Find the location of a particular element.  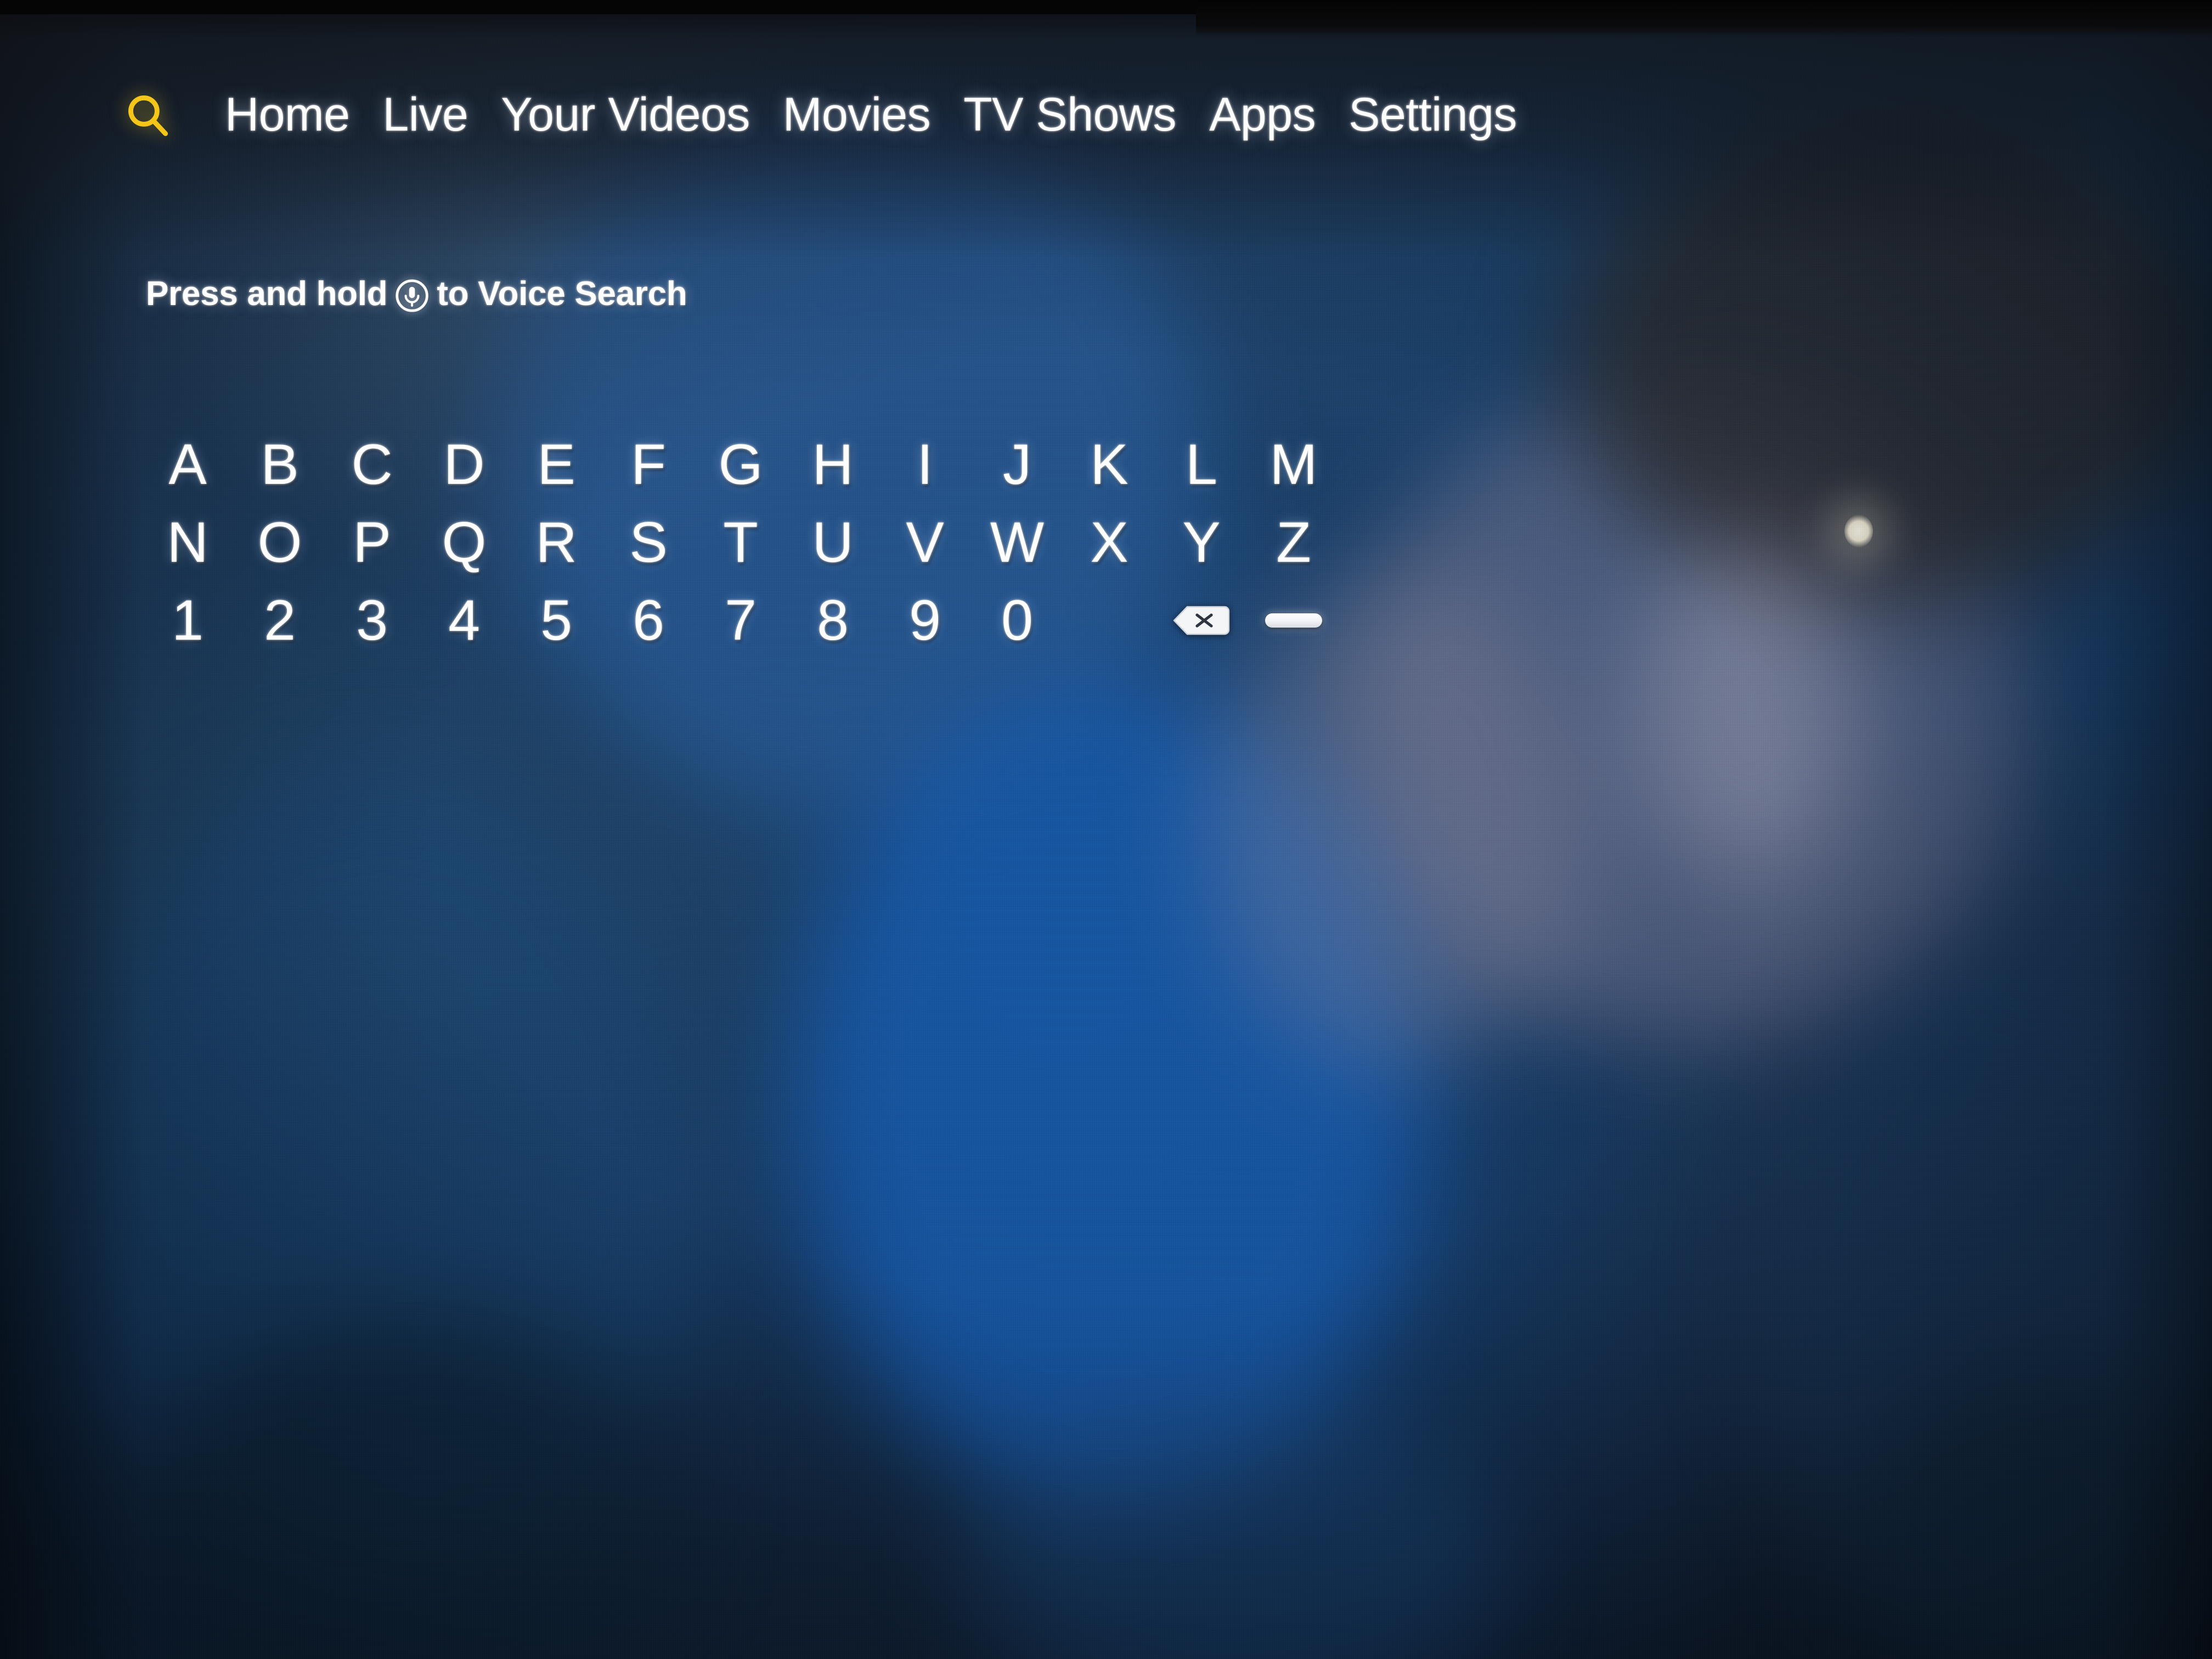

key-s: S is located at coordinates (648, 543).